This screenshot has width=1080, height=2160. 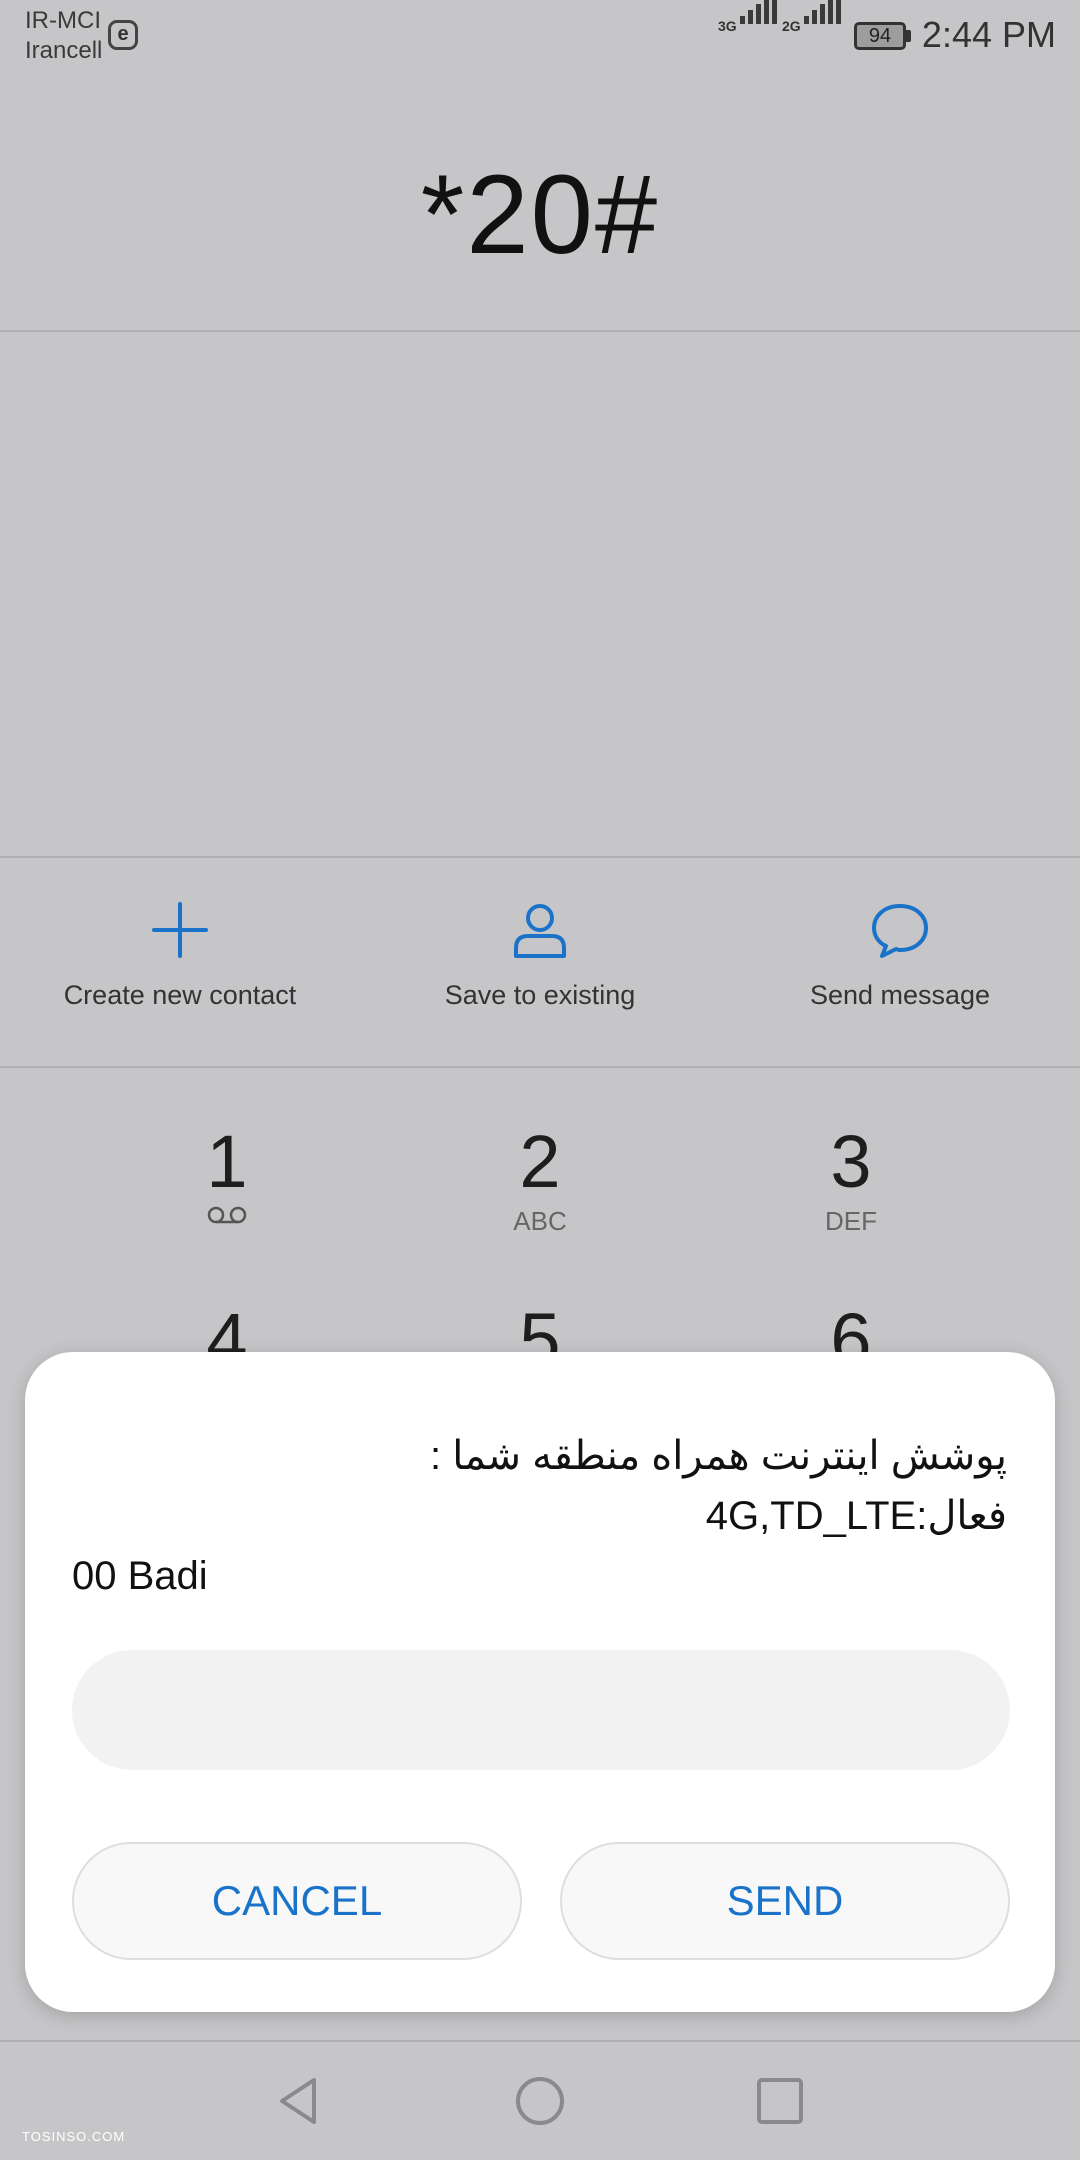 I want to click on voicemail-icon, so click(x=227, y=1215).